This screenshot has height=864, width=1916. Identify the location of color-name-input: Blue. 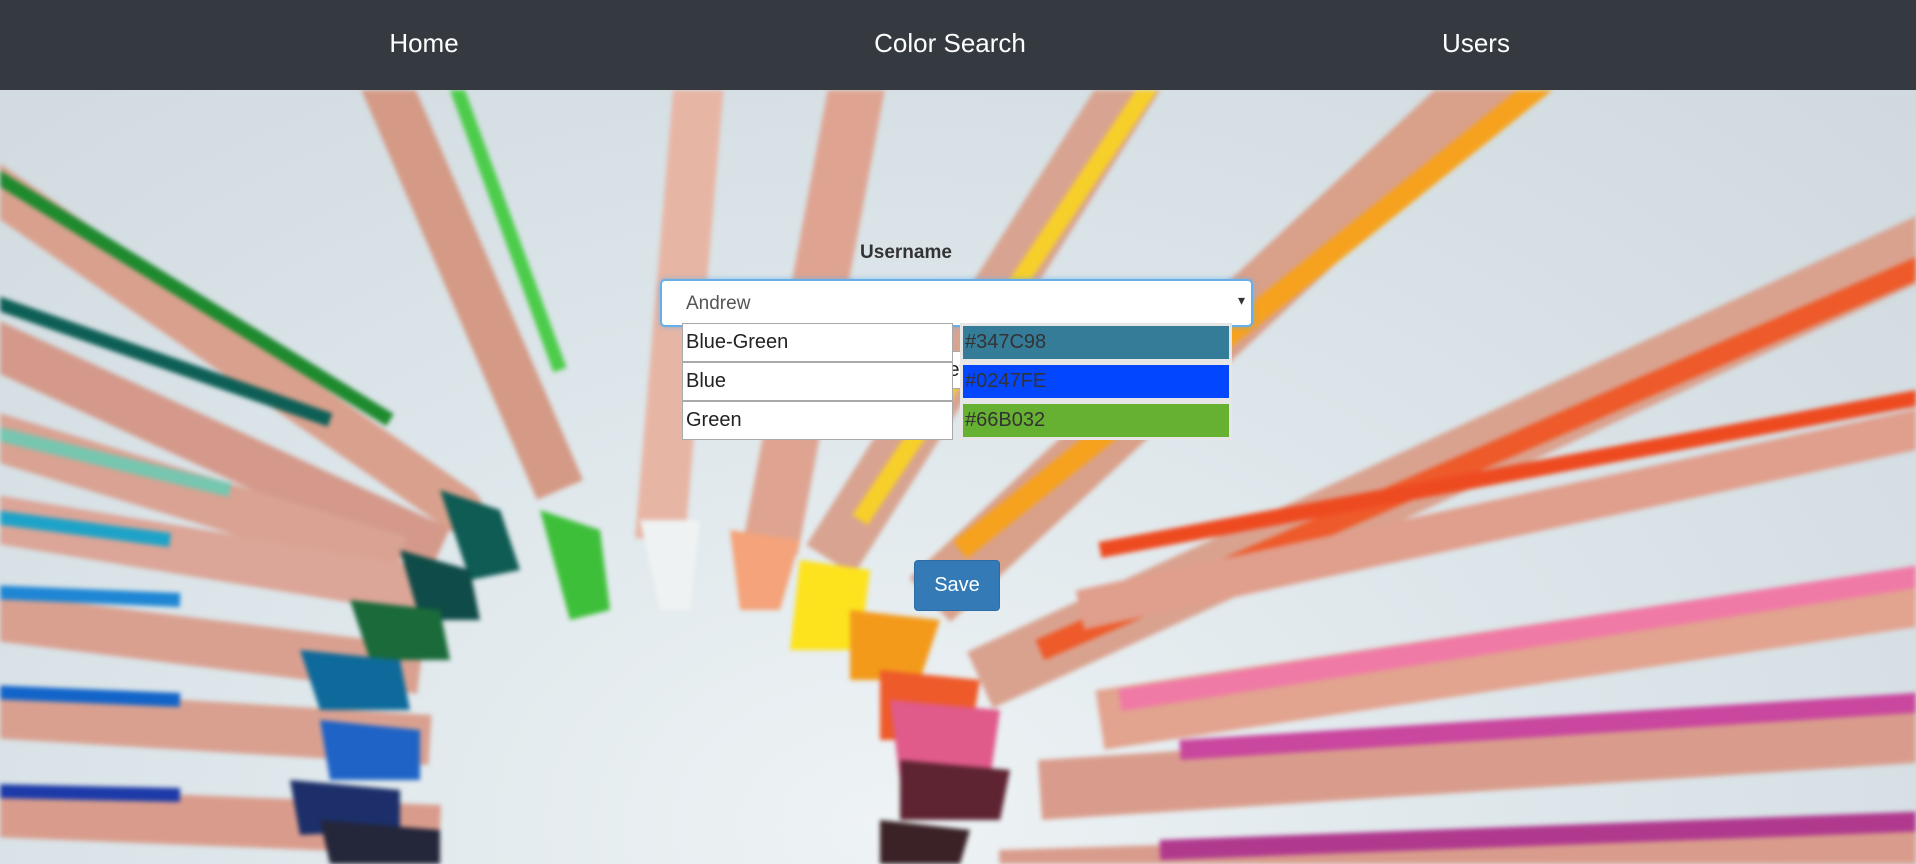
(817, 381).